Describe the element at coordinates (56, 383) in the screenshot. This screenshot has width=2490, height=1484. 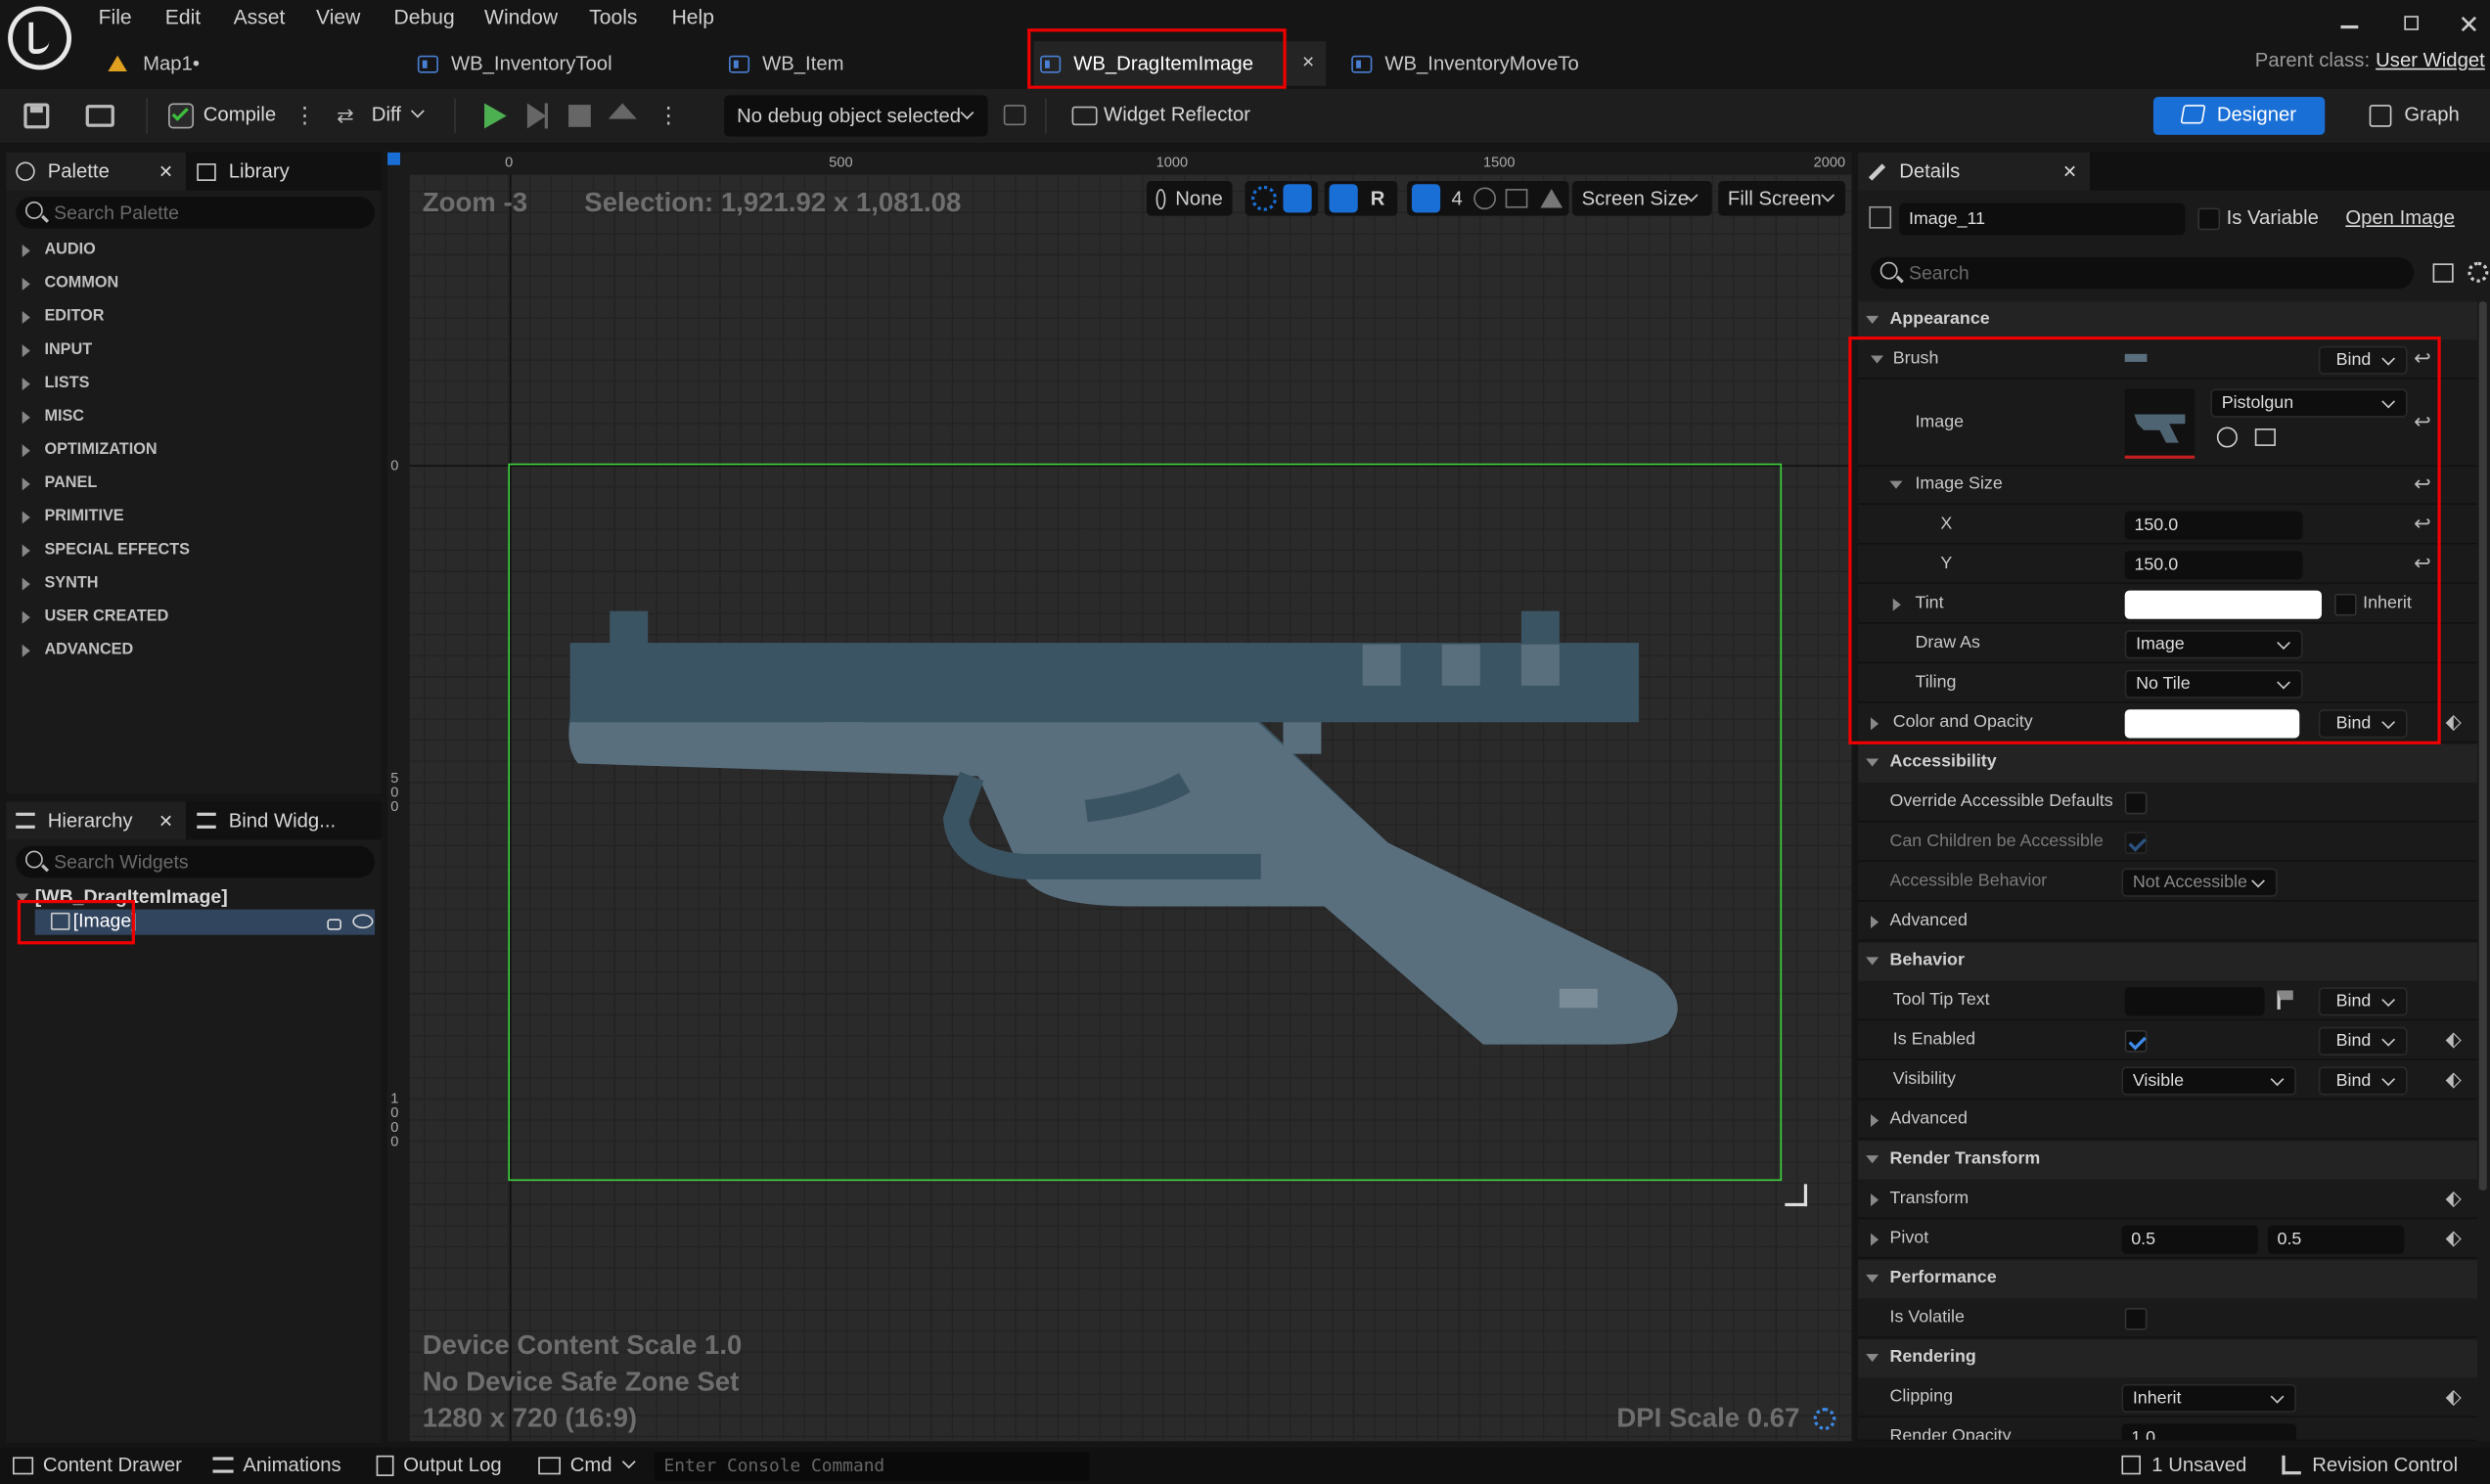
I see `palette-category-lists: LISTS` at that location.